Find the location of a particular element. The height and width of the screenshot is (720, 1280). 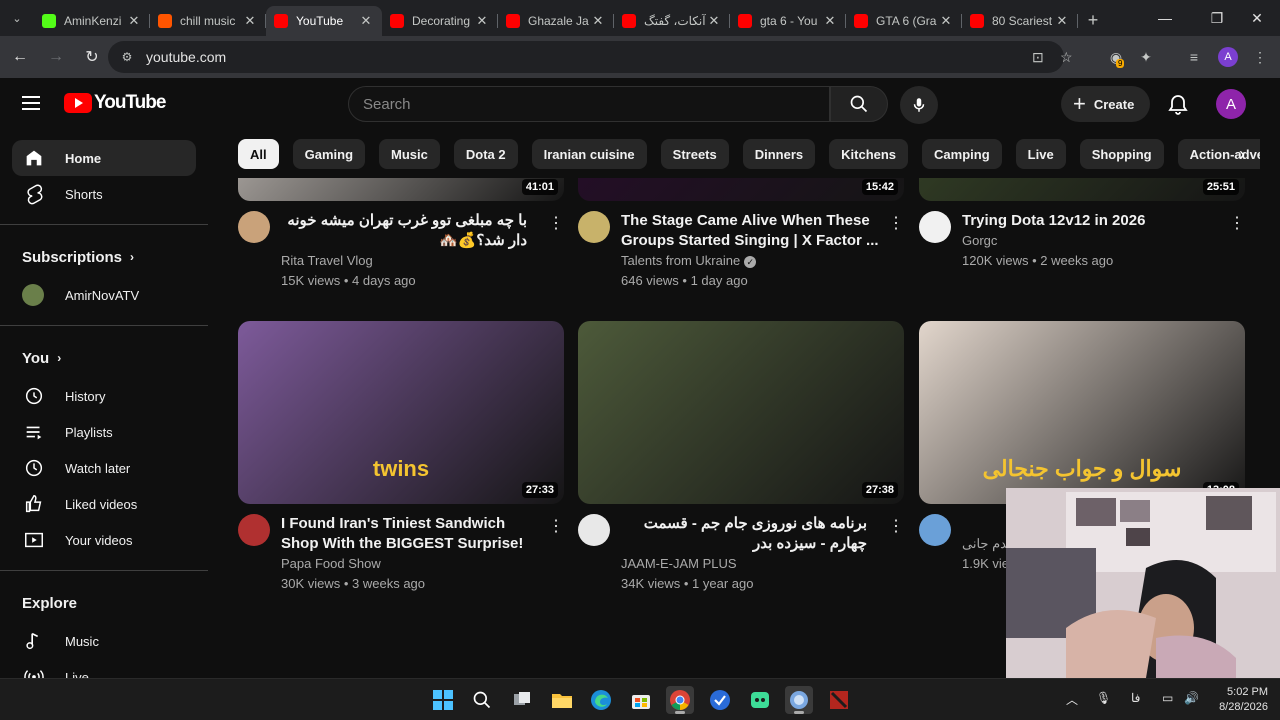

voice-search-button is located at coordinates (919, 105).